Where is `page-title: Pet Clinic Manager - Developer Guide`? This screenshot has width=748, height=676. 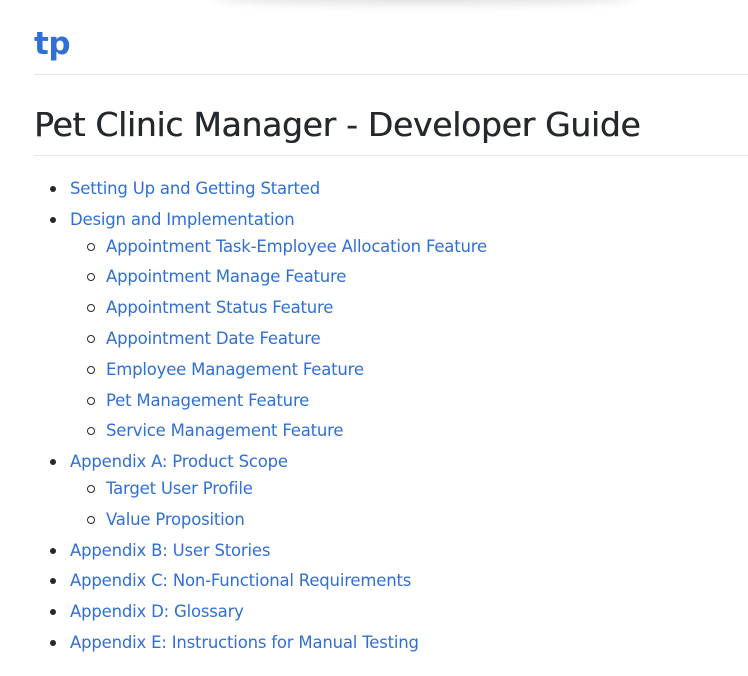
page-title: Pet Clinic Manager - Developer Guide is located at coordinates (337, 124).